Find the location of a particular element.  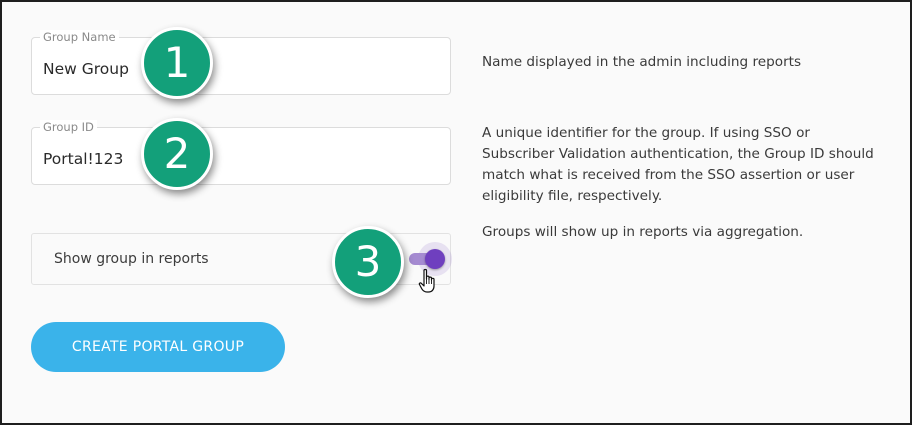

group-name-value: New Group is located at coordinates (86, 69).